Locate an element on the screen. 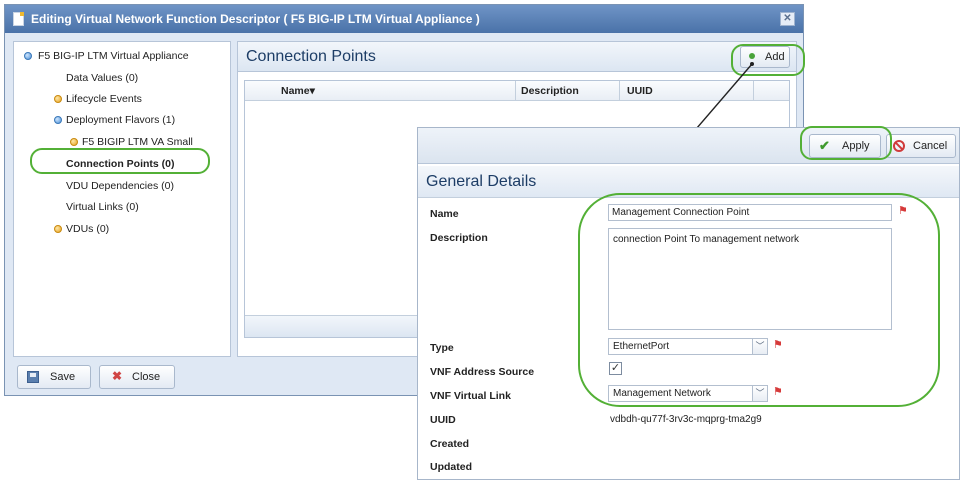 The width and height of the screenshot is (963, 483). created-label: Created is located at coordinates (450, 444).